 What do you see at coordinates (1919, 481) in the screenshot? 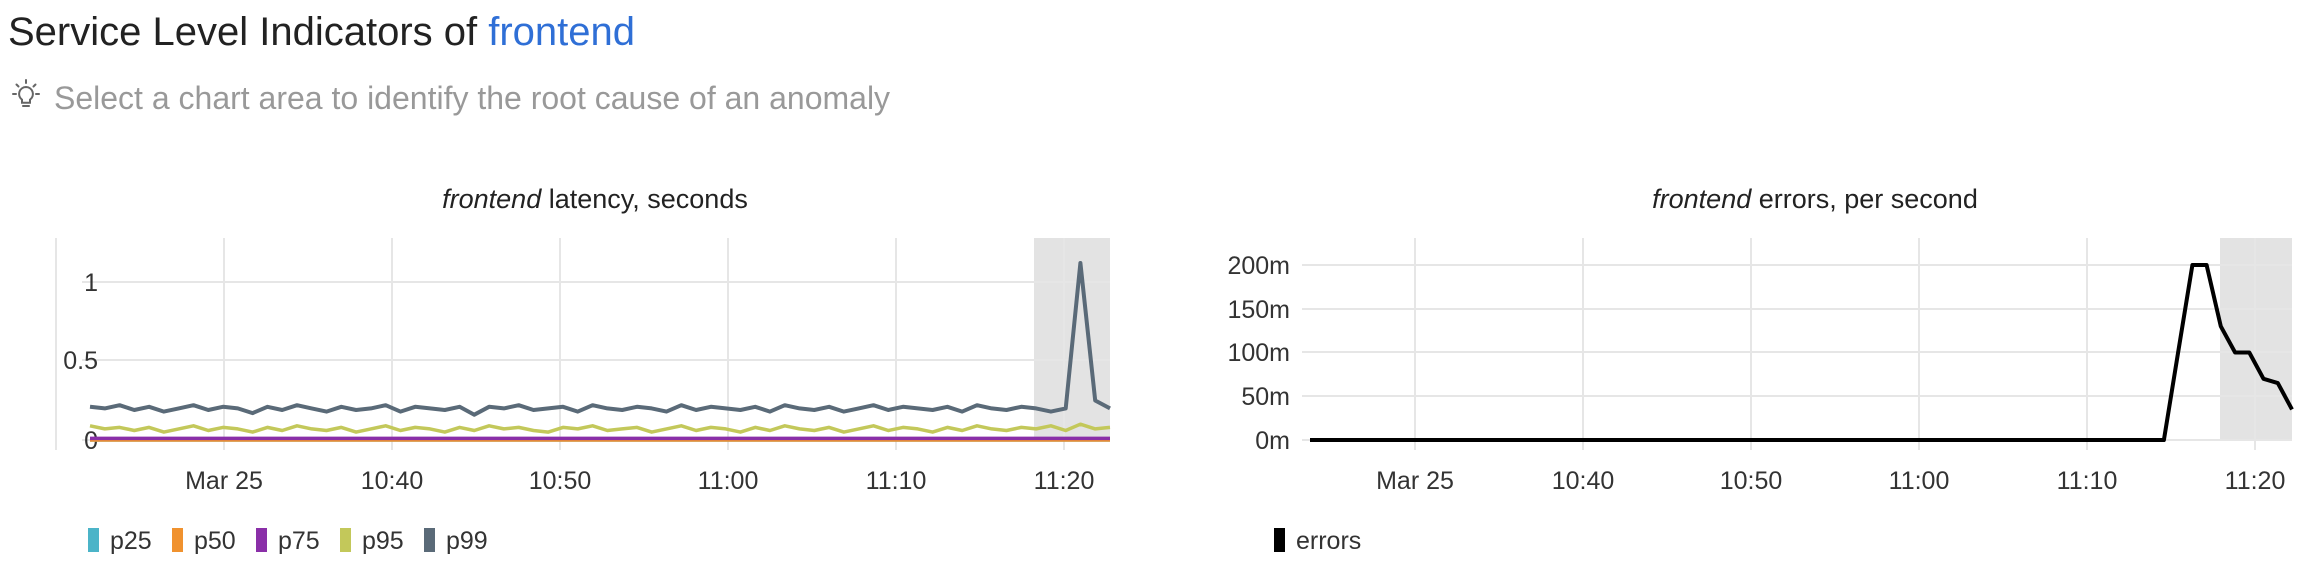
I see `errors-x-tick-label: 11:00` at bounding box center [1919, 481].